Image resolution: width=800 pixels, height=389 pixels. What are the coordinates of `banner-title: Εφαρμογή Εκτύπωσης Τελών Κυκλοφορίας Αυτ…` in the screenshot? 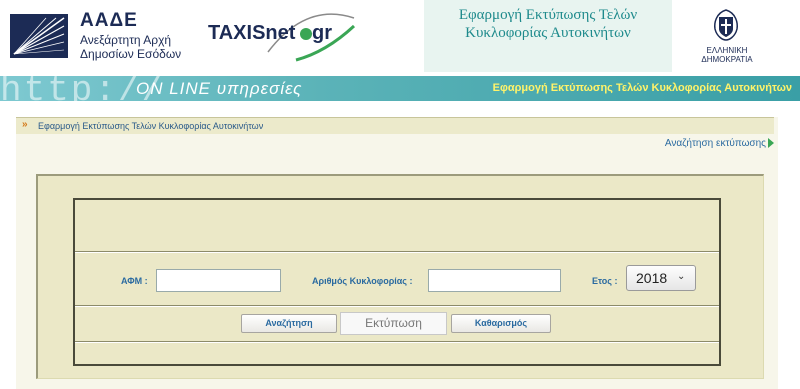 It's located at (642, 88).